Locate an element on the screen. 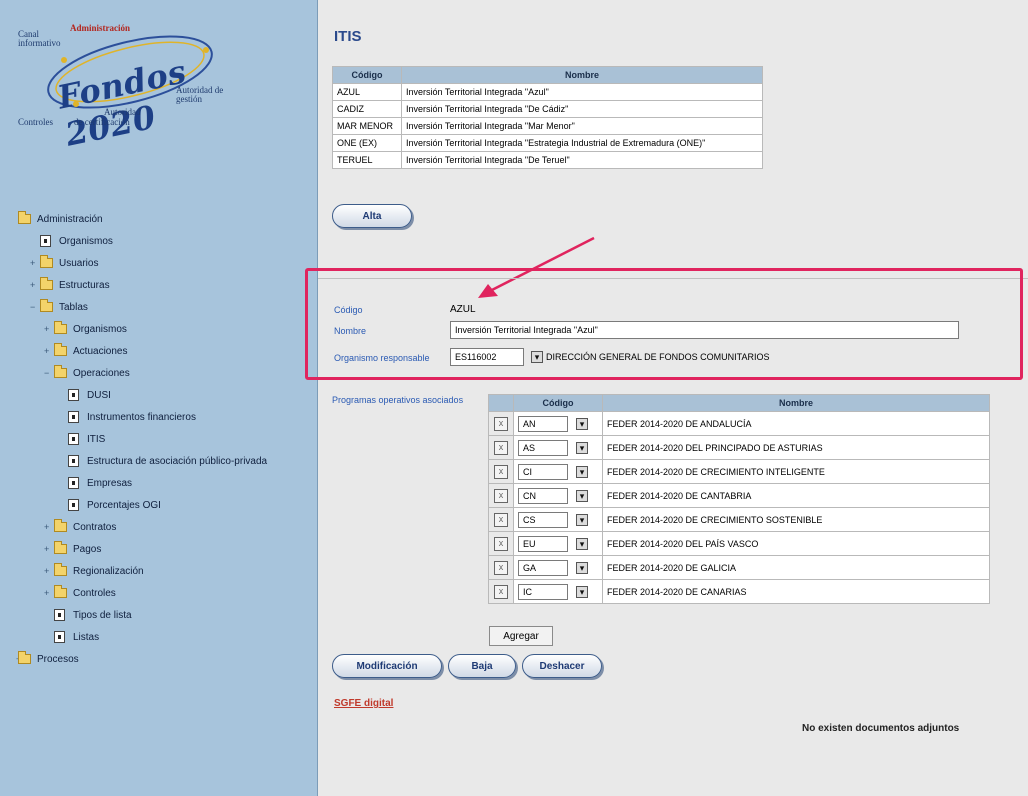  tree-item: Porcentajes OGI is located at coordinates (168, 505).